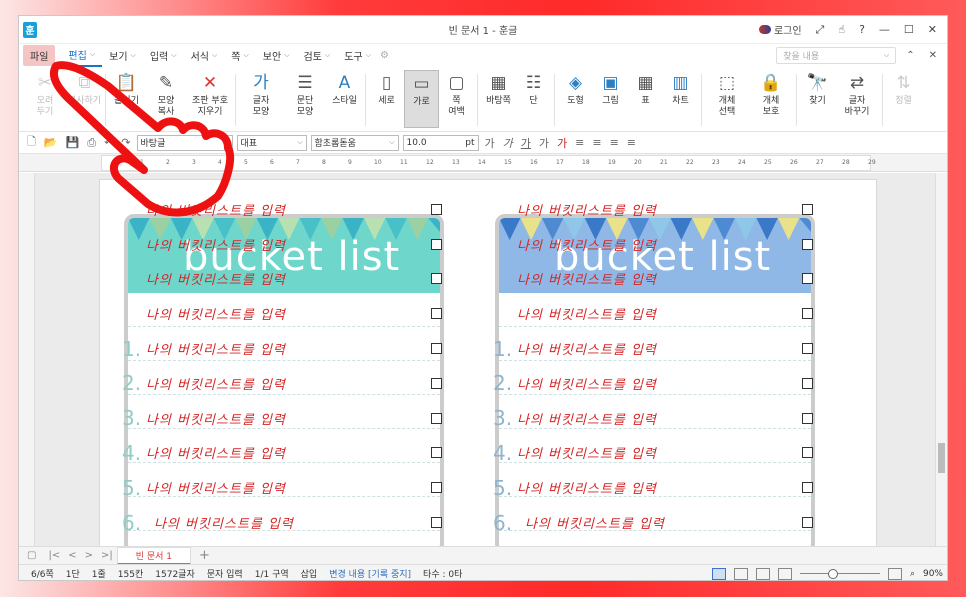 The image size is (966, 597). Describe the element at coordinates (884, 29) in the screenshot. I see `minimize-button: —` at that location.